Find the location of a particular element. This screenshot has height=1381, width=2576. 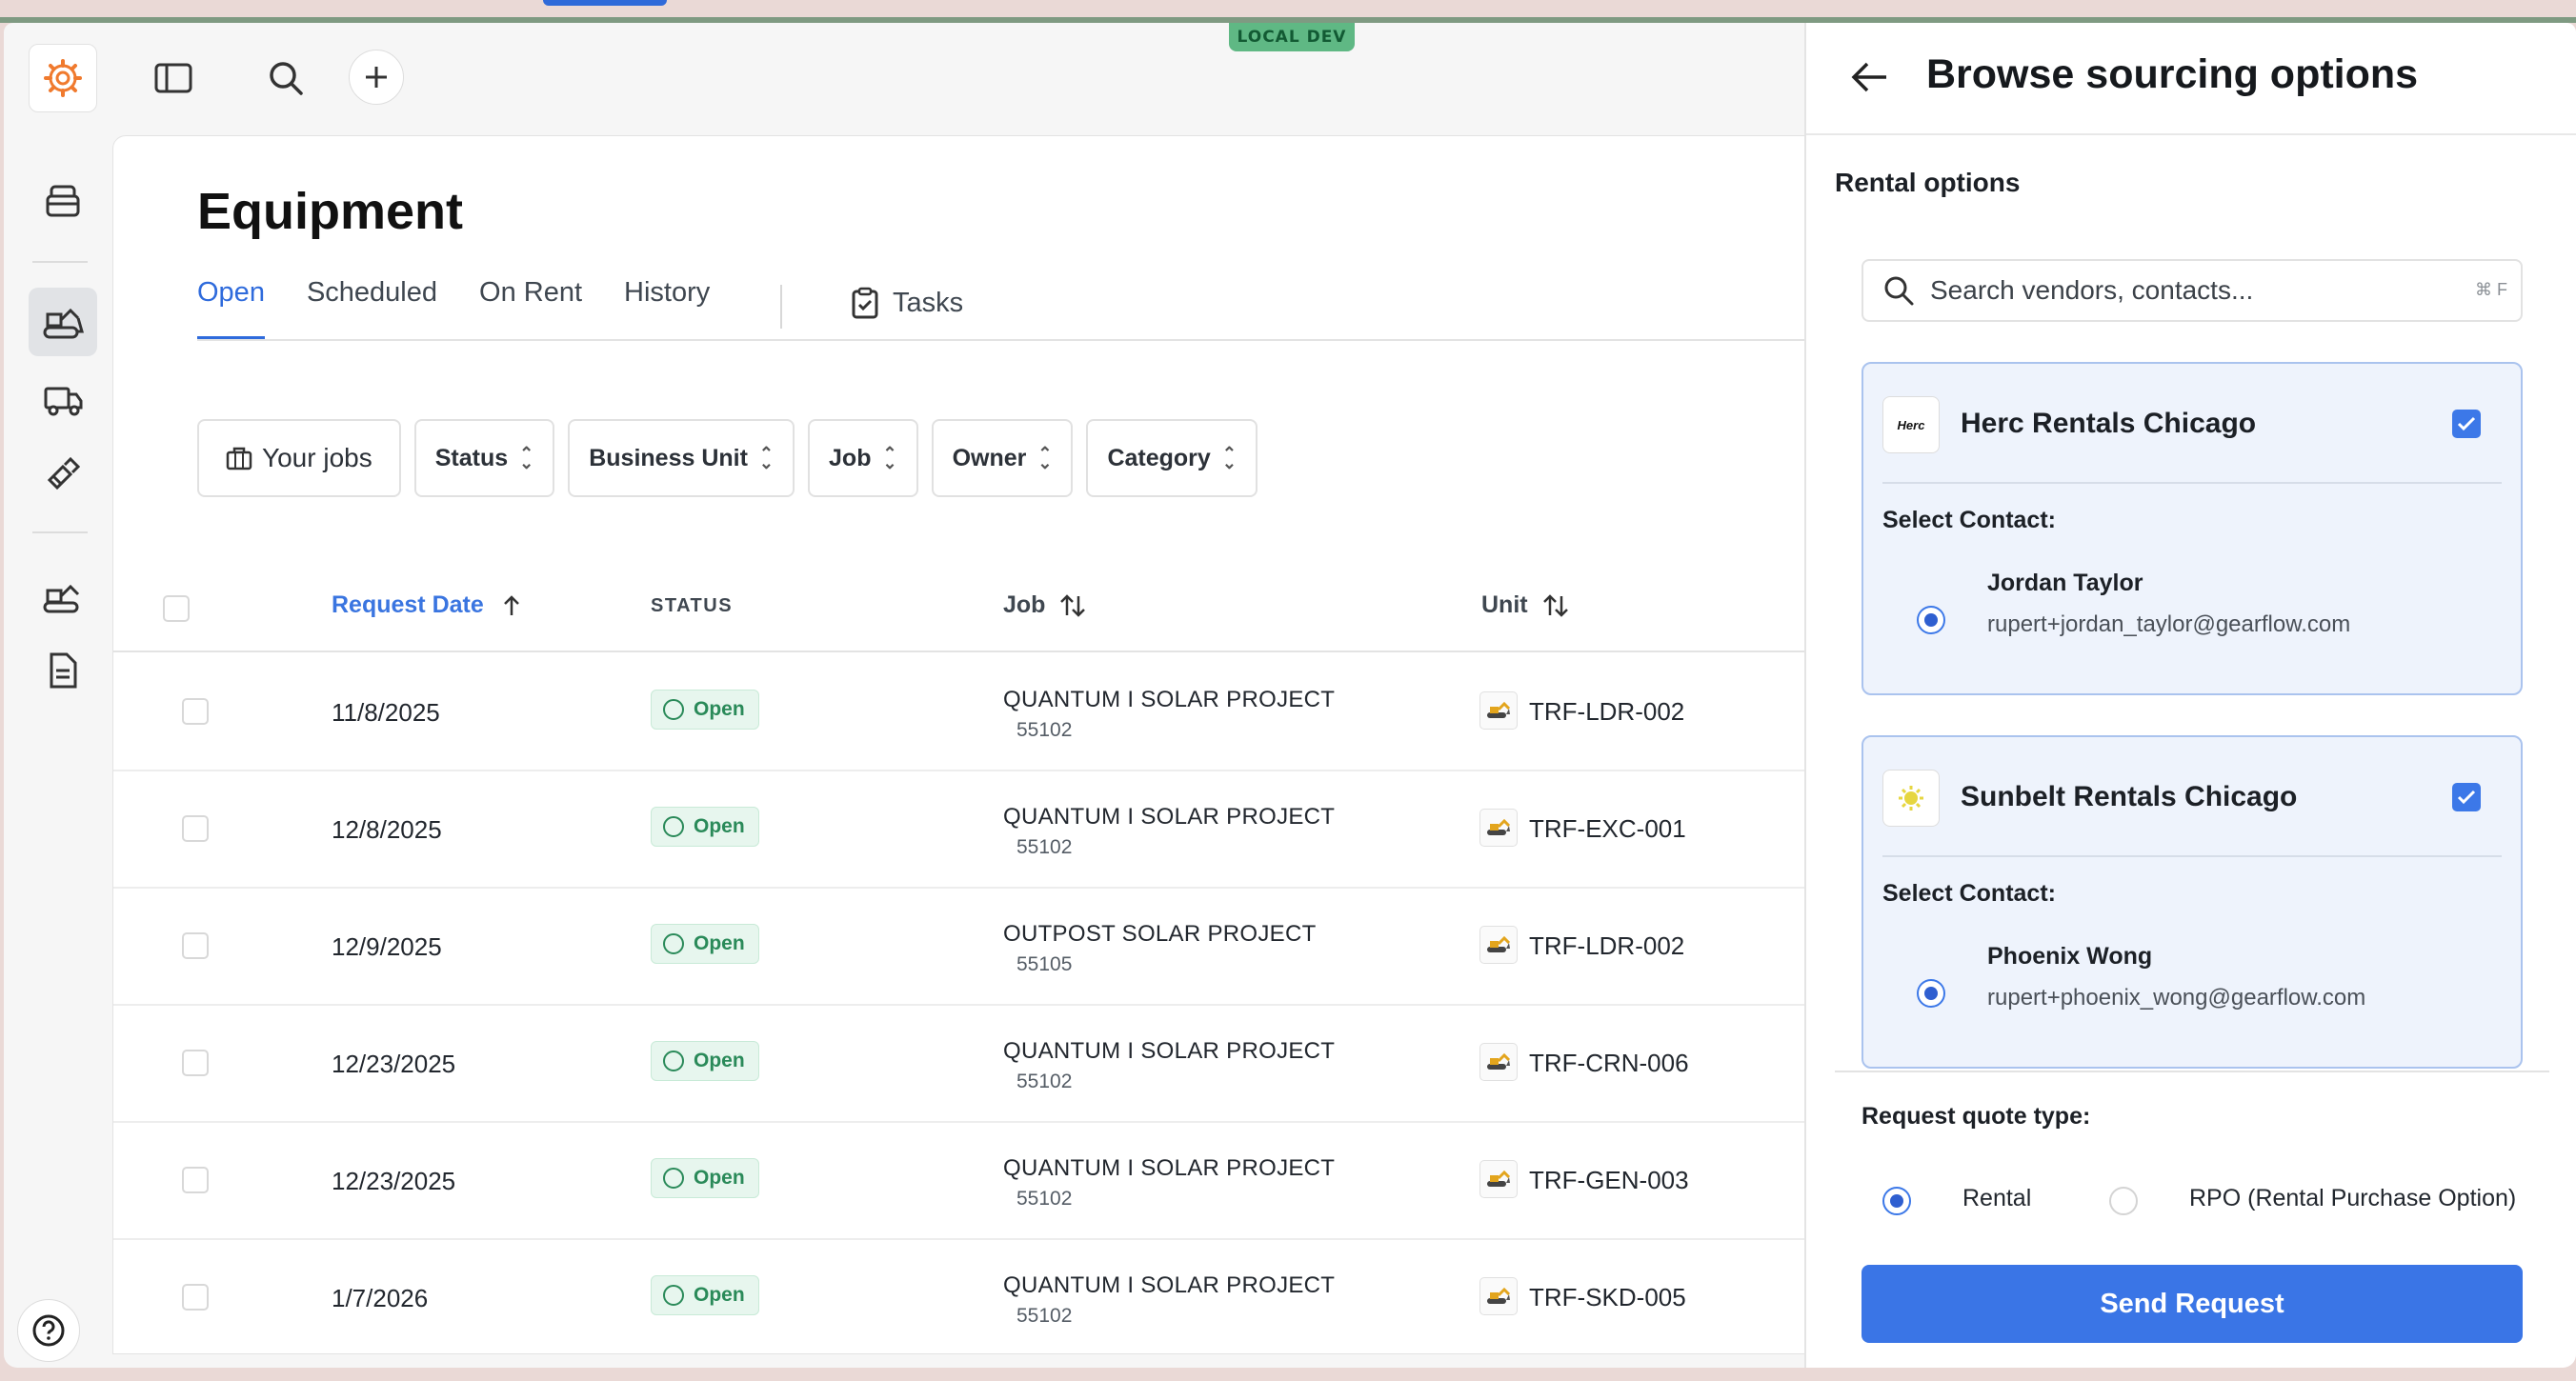

contact-email: rupert+jordan_taylor@gearflow.com is located at coordinates (2169, 624).